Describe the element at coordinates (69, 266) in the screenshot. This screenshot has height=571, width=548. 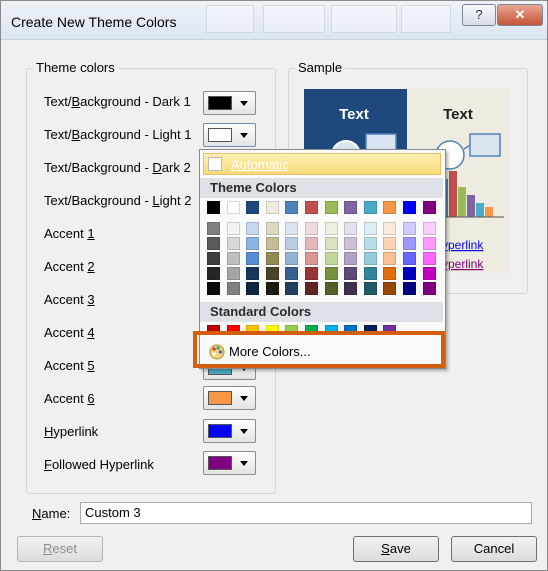
I see `theme-color-label: Accent 2` at that location.